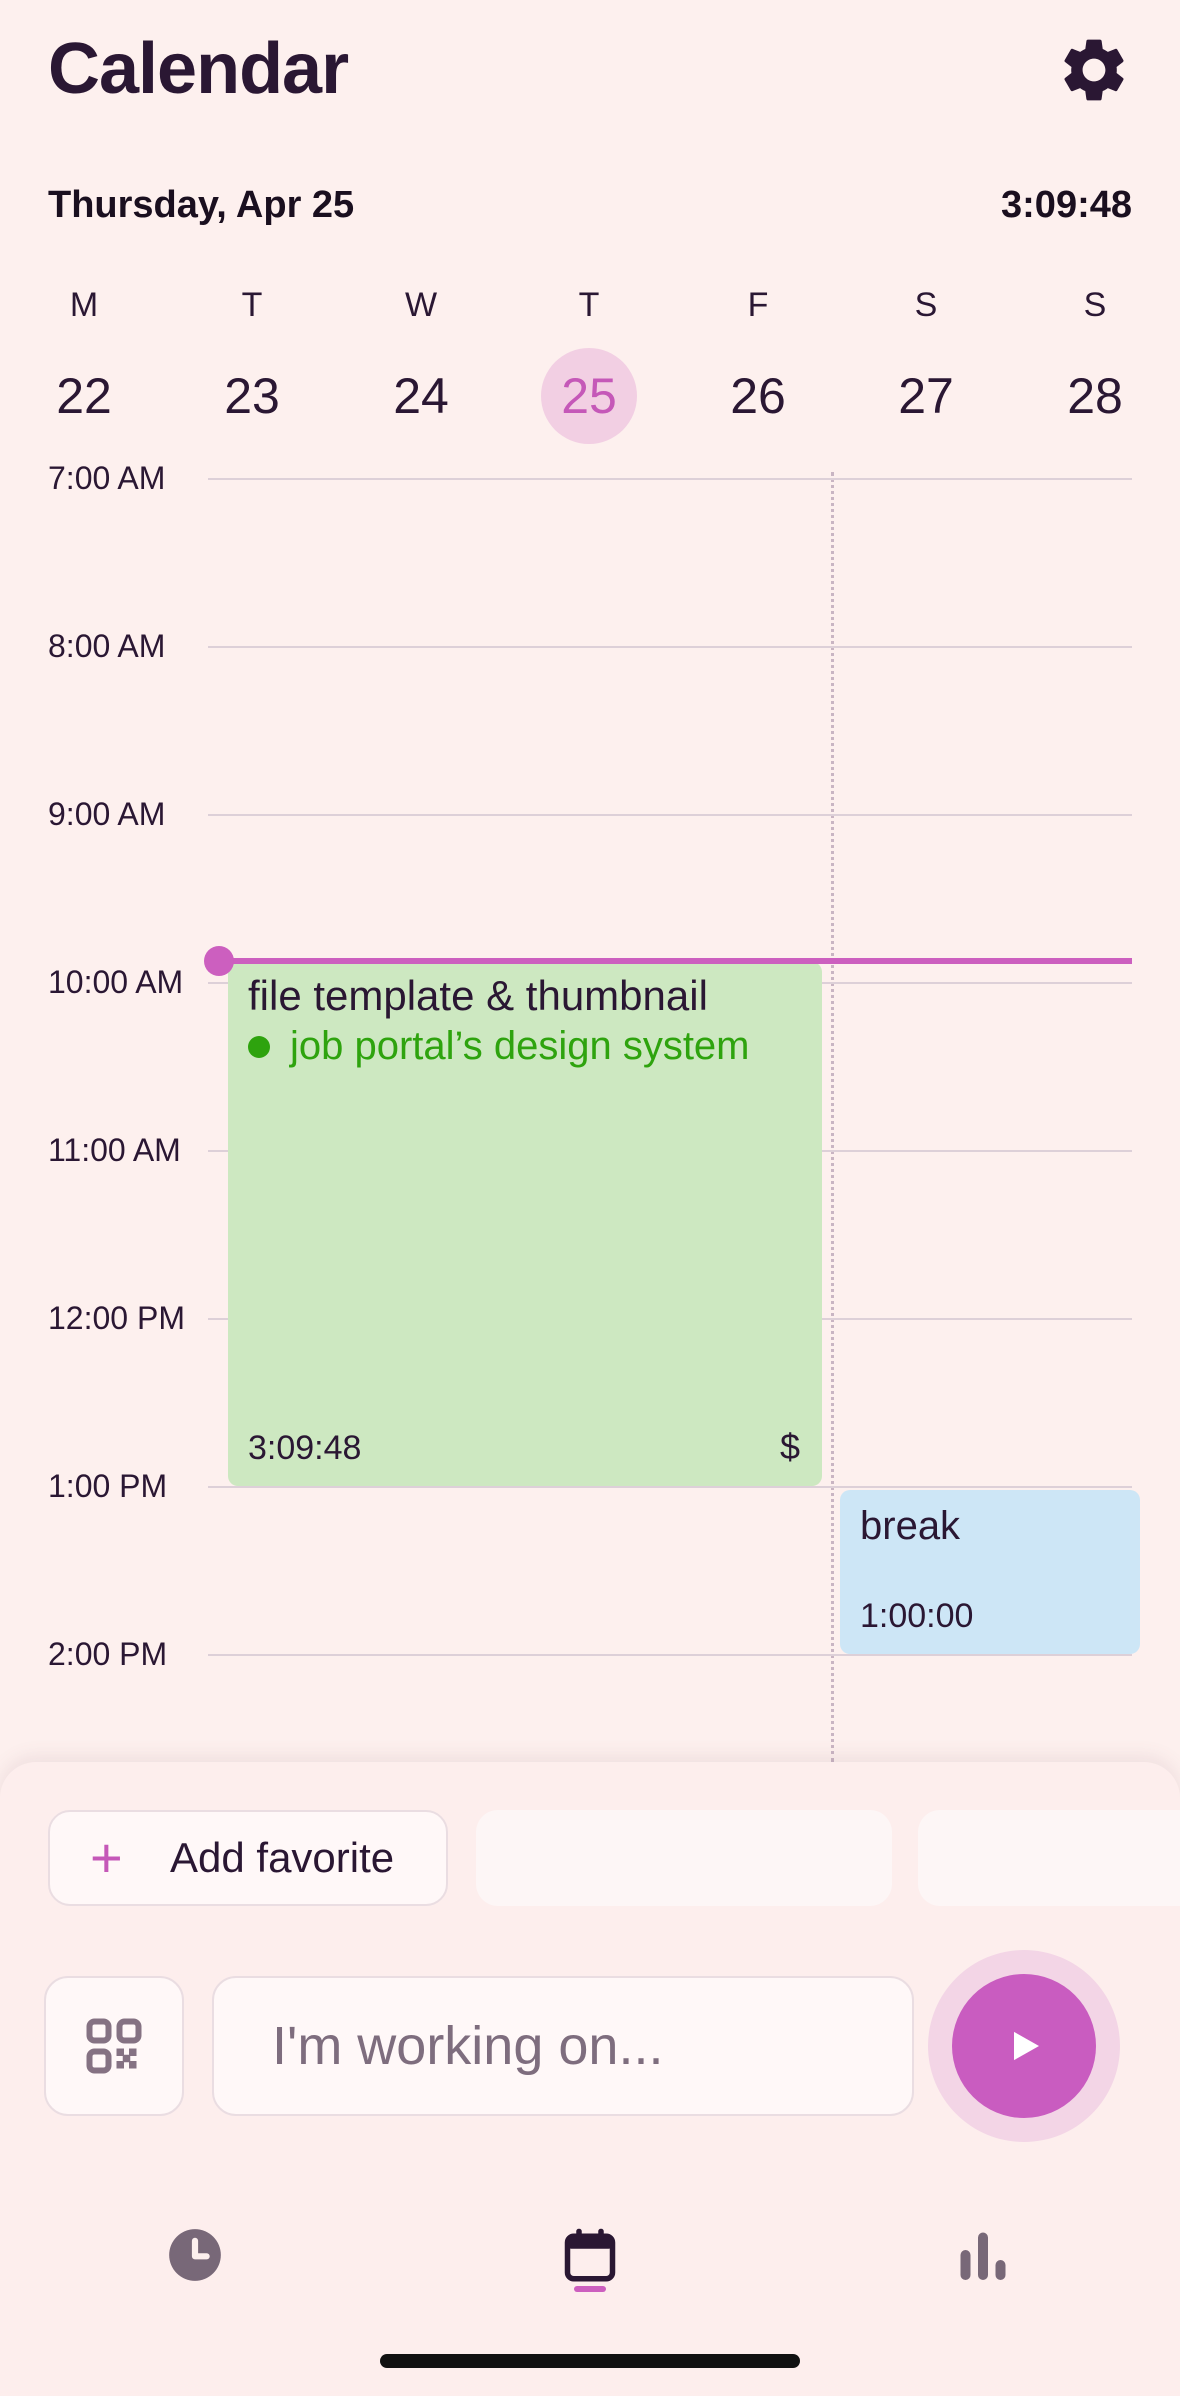 Image resolution: width=1180 pixels, height=2396 pixels. I want to click on qr-scan-button, so click(114, 2046).